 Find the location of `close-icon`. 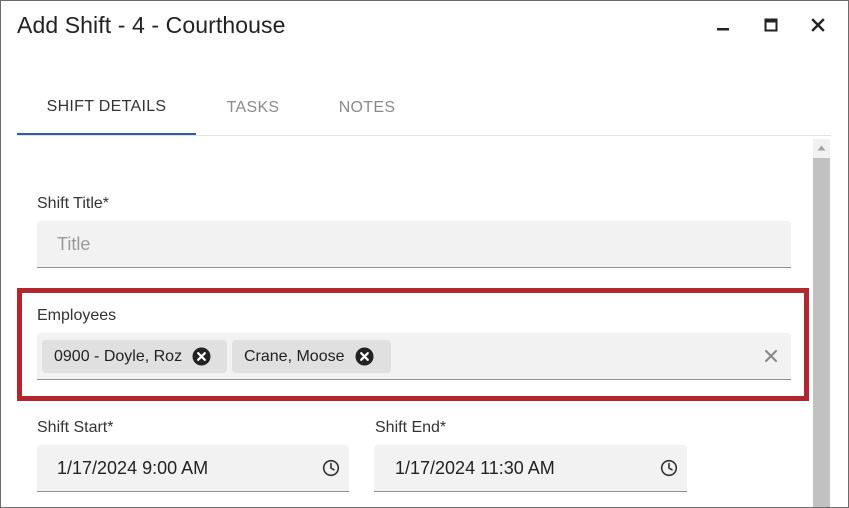

close-icon is located at coordinates (818, 25).